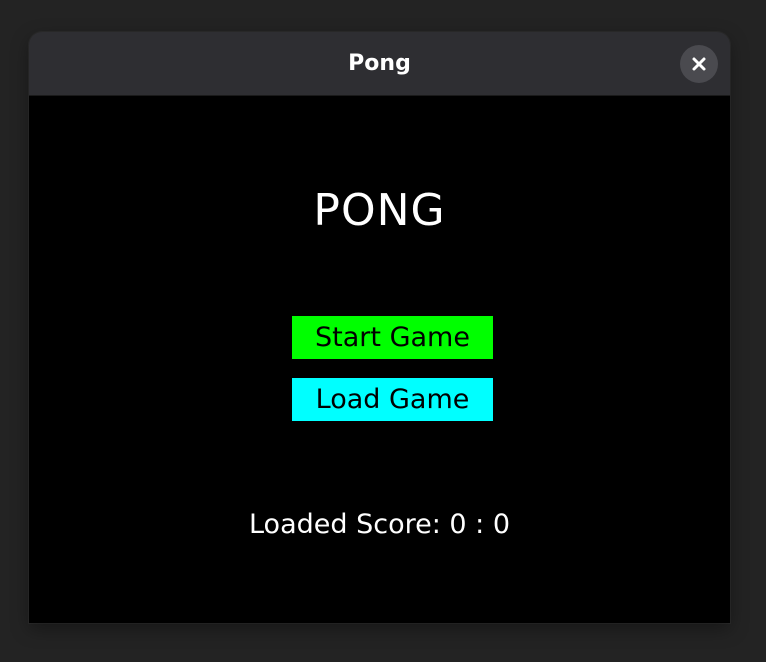 The image size is (766, 662). I want to click on close-icon, so click(699, 64).